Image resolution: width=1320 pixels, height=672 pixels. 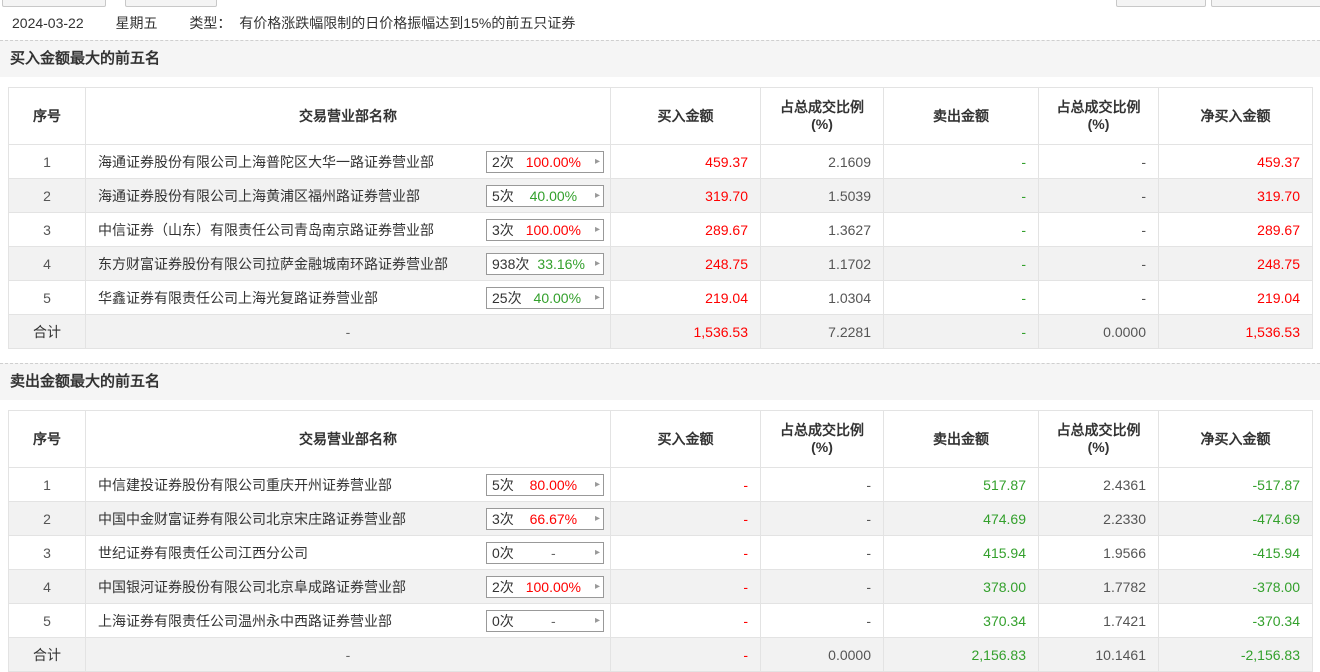 What do you see at coordinates (822, 654) in the screenshot?
I see `buy-ratio: 0.0000` at bounding box center [822, 654].